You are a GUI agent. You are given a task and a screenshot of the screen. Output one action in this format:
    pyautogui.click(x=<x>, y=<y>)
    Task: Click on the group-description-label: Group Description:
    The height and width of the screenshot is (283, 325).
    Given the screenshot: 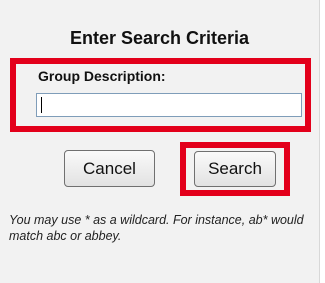 What is the action you would take?
    pyautogui.click(x=102, y=76)
    